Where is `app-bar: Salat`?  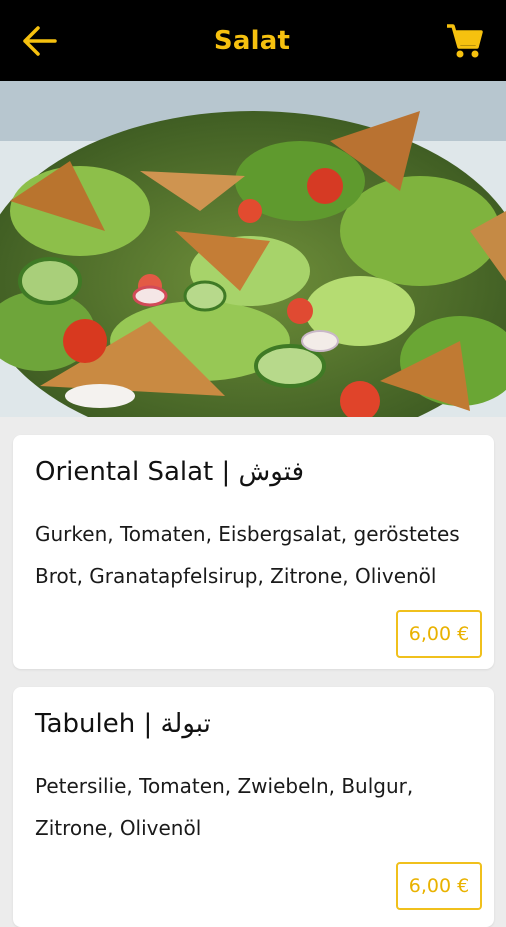 app-bar: Salat is located at coordinates (253, 40).